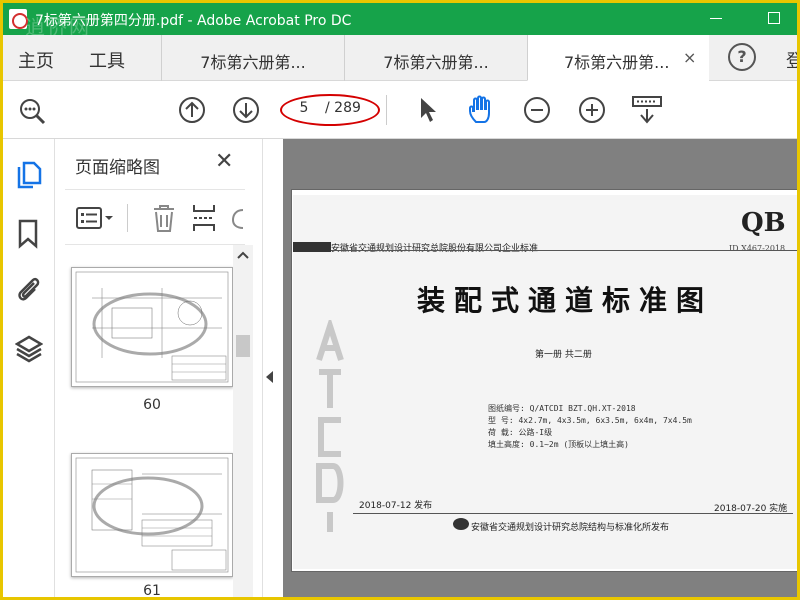  What do you see at coordinates (570, 528) in the screenshot?
I see `publisher: 安徽省交通规划设计研究总院结构与标准化所发布` at bounding box center [570, 528].